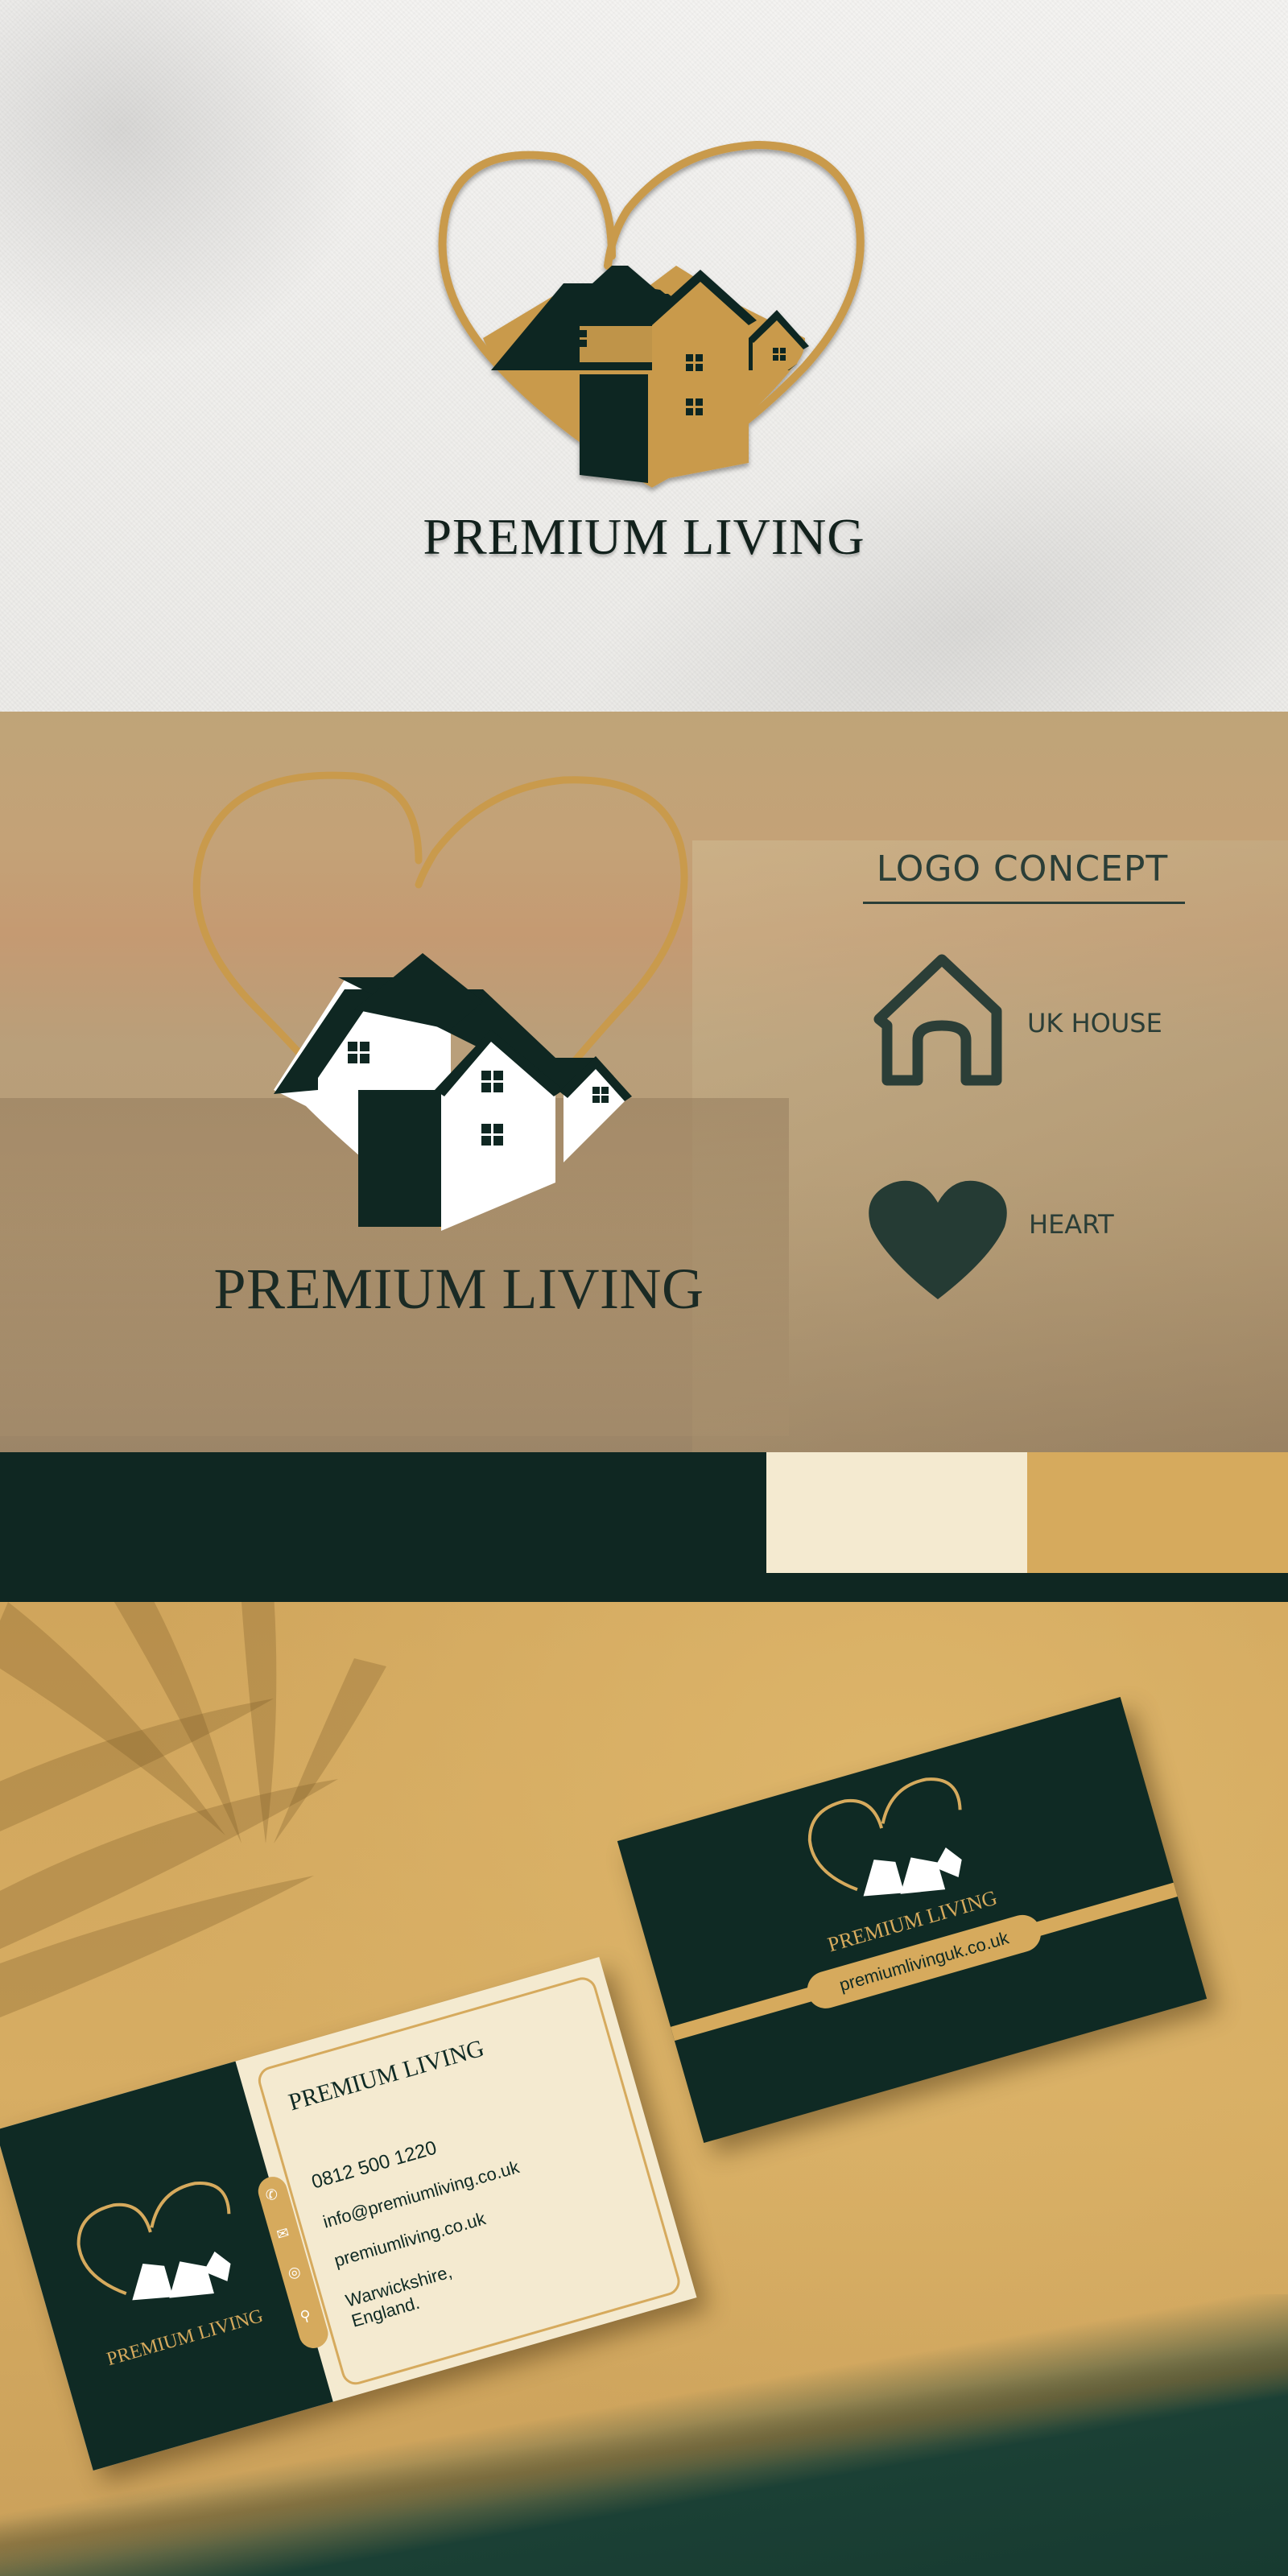 This screenshot has height=2576, width=1288. I want to click on concept-label-heart: HEART, so click(1071, 1224).